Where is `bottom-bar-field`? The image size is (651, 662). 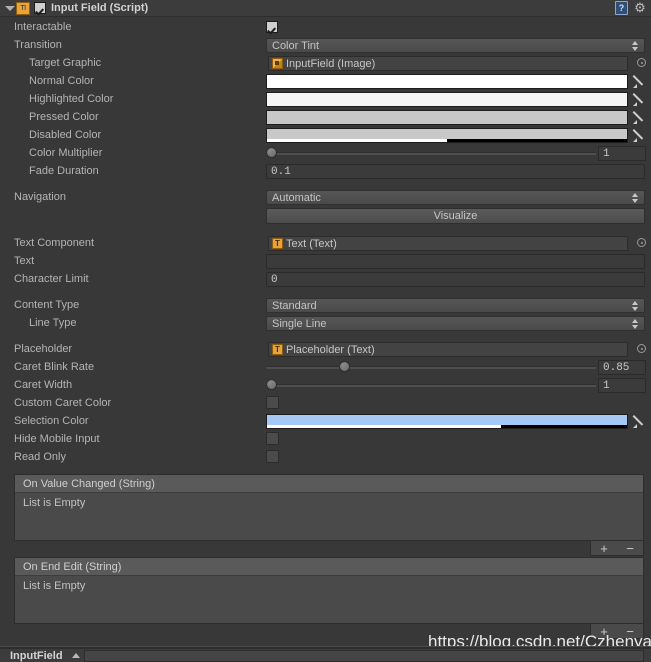 bottom-bar-field is located at coordinates (364, 656).